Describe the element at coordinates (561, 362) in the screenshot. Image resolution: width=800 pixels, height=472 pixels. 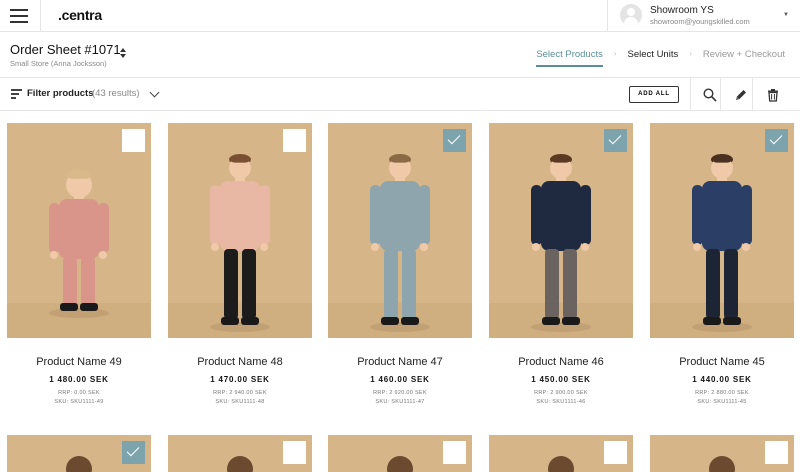
I see `product-name: Product Name 46` at that location.